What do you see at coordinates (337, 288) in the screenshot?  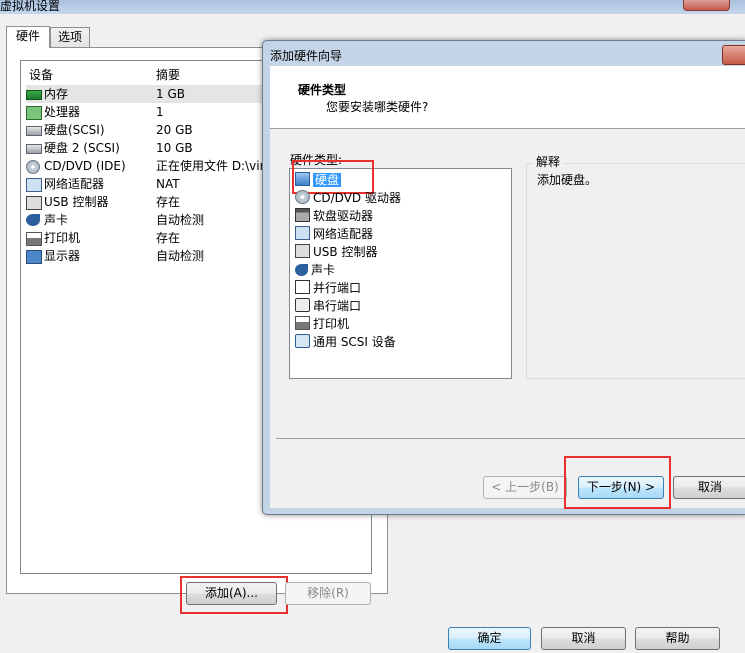 I see `hw-item-label: 并行端口` at bounding box center [337, 288].